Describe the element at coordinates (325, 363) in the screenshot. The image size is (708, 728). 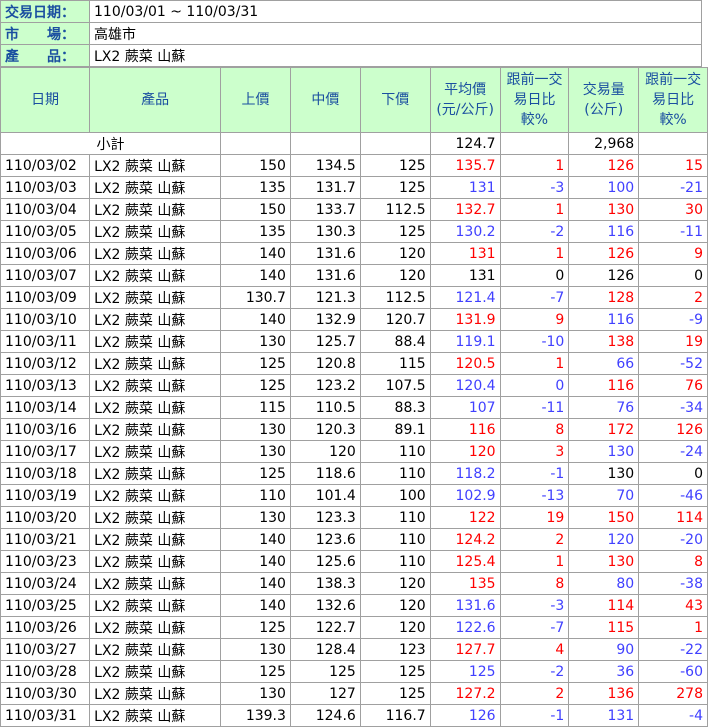
I see `cell-mid: 120.8` at that location.